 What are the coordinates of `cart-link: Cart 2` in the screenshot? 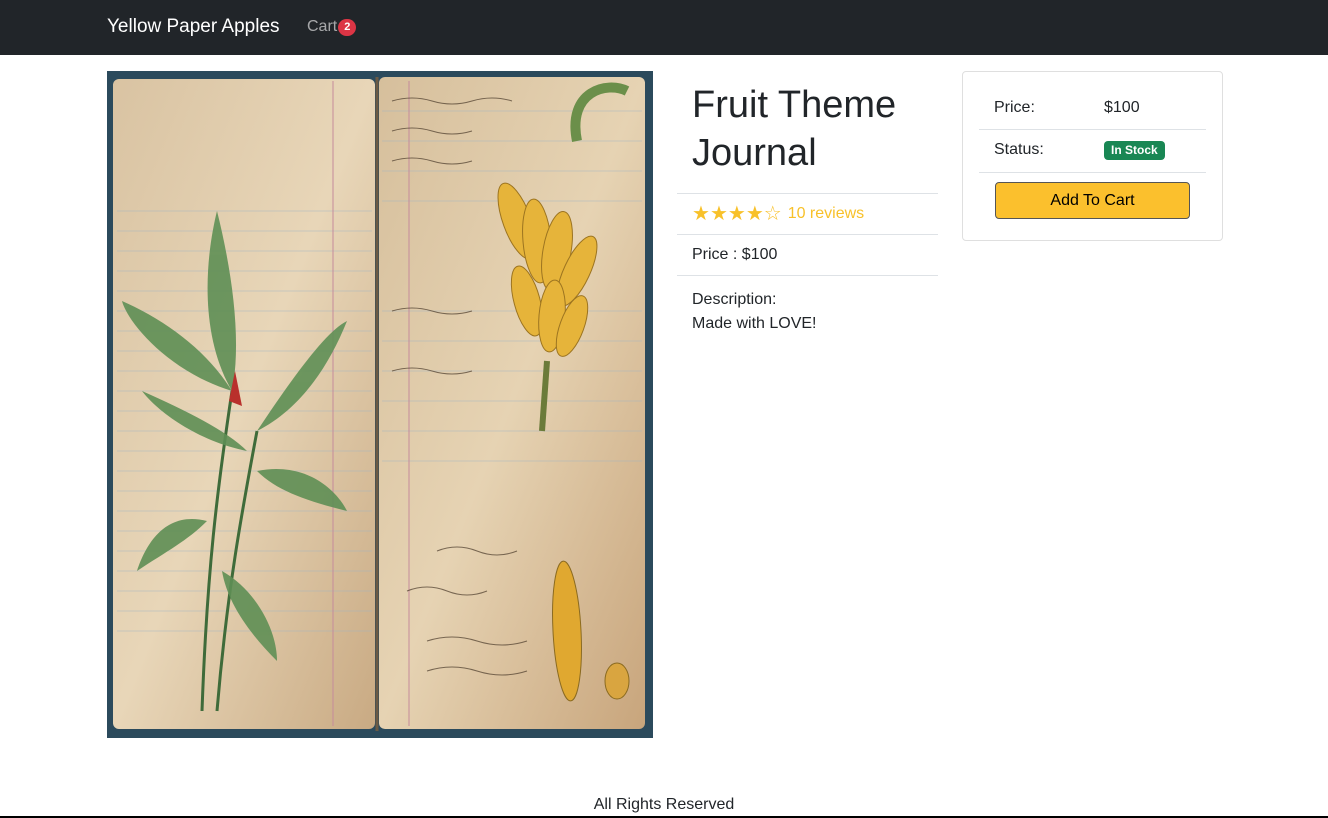 It's located at (332, 27).